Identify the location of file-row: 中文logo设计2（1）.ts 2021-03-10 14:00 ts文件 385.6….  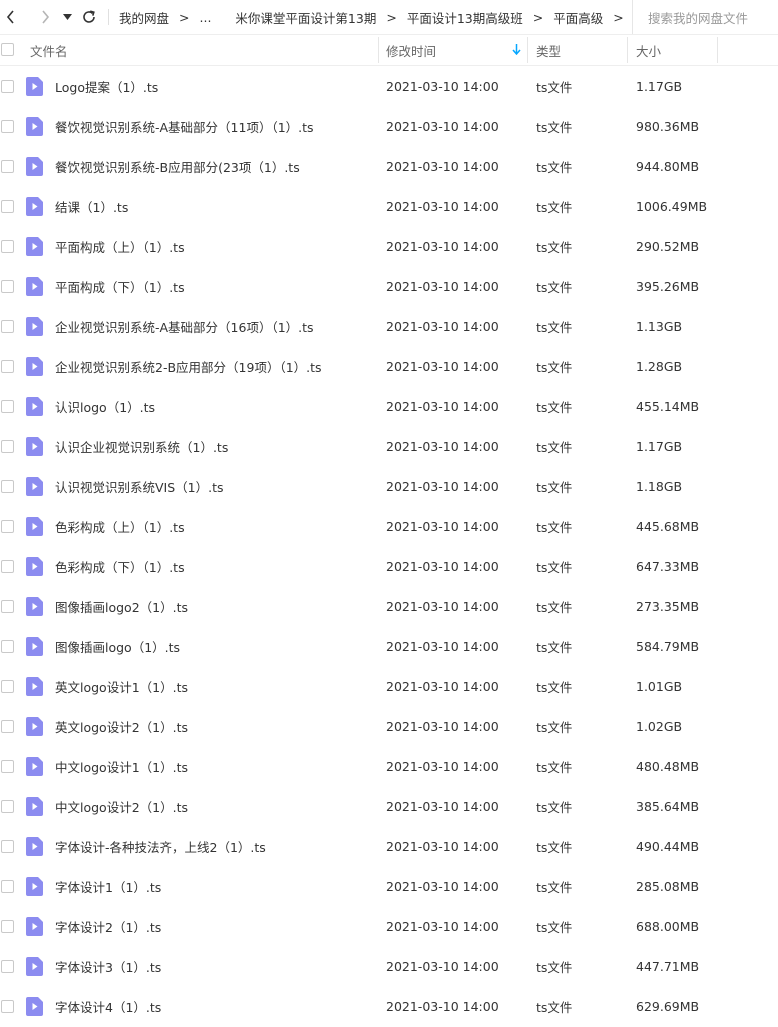
(389, 806).